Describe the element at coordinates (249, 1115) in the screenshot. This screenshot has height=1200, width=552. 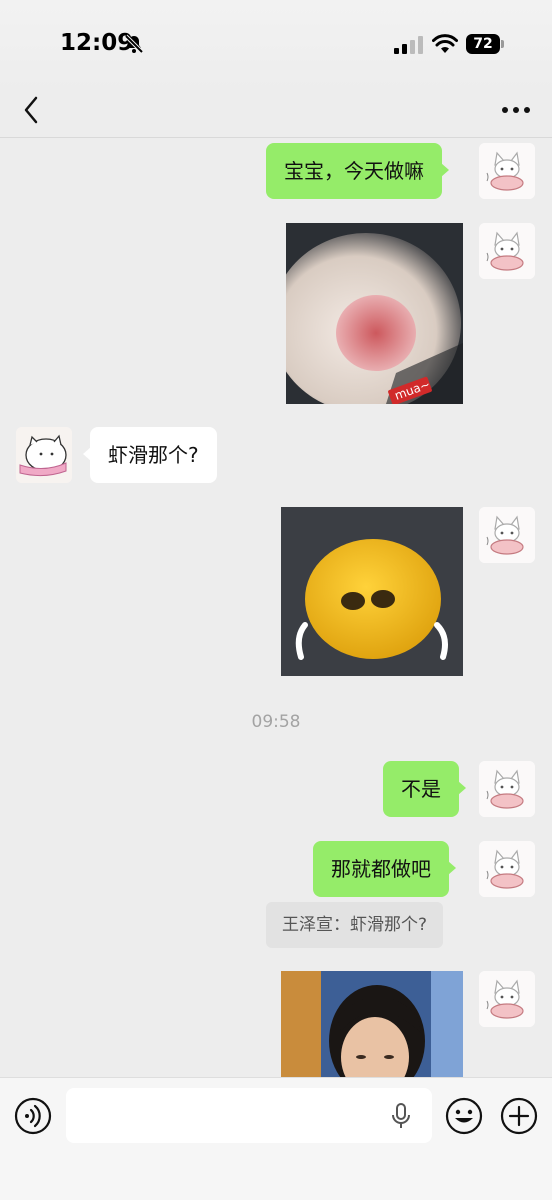
I see `message-input` at that location.